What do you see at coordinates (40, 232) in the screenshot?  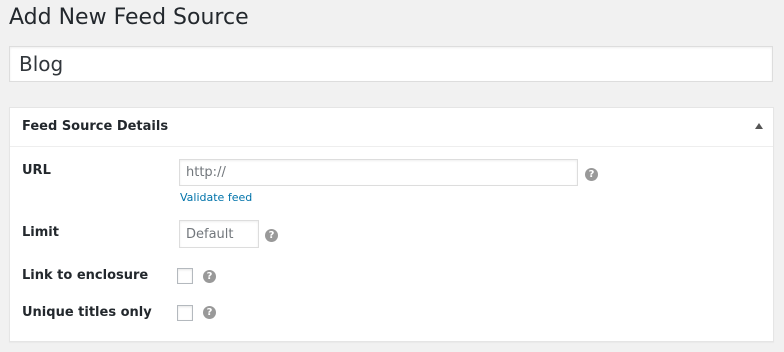 I see `limit-label: Limit` at bounding box center [40, 232].